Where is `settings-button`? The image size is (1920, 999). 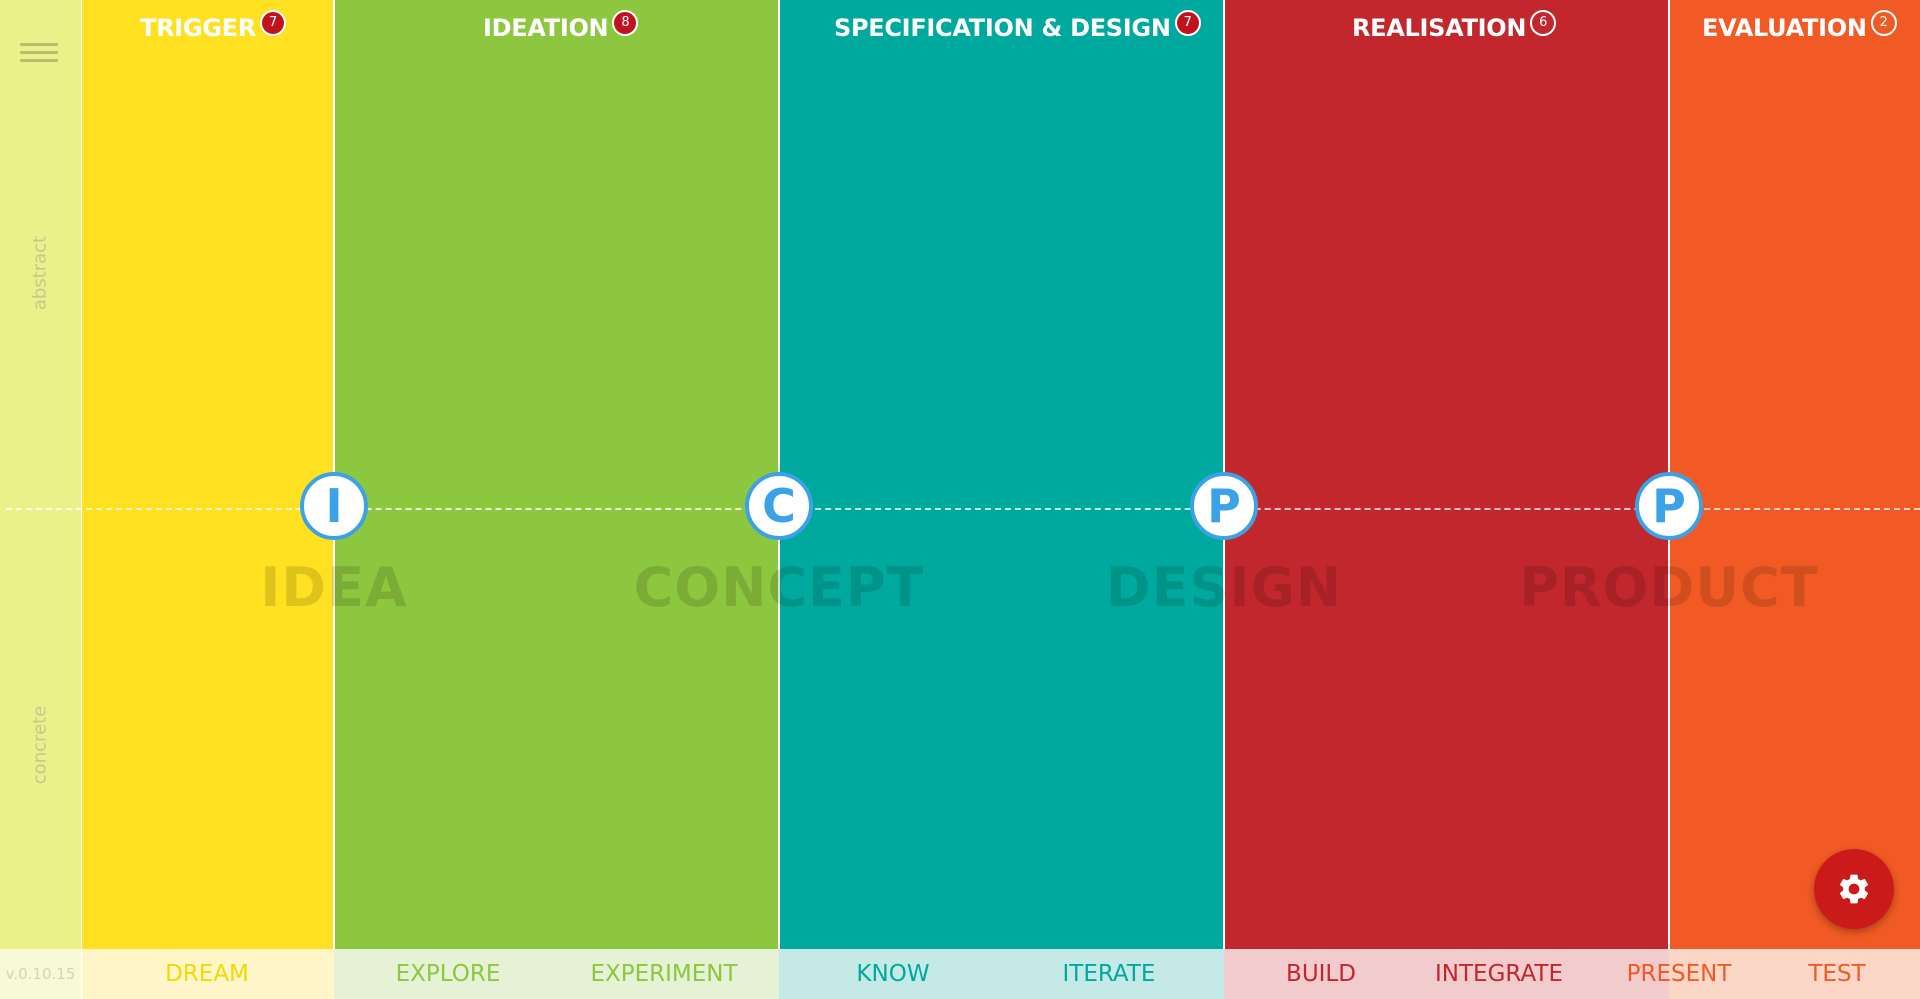 settings-button is located at coordinates (1854, 889).